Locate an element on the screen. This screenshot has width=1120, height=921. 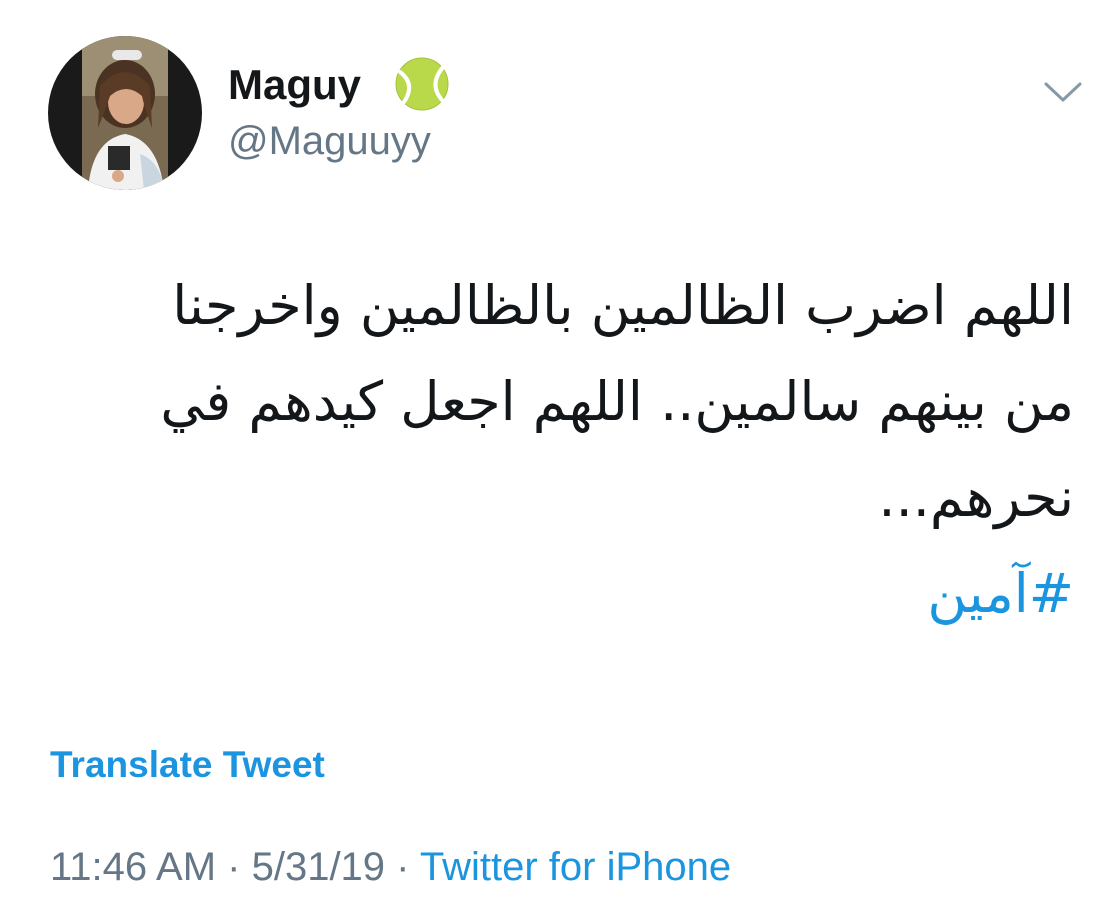
author-display-name: Maguy is located at coordinates (294, 85).